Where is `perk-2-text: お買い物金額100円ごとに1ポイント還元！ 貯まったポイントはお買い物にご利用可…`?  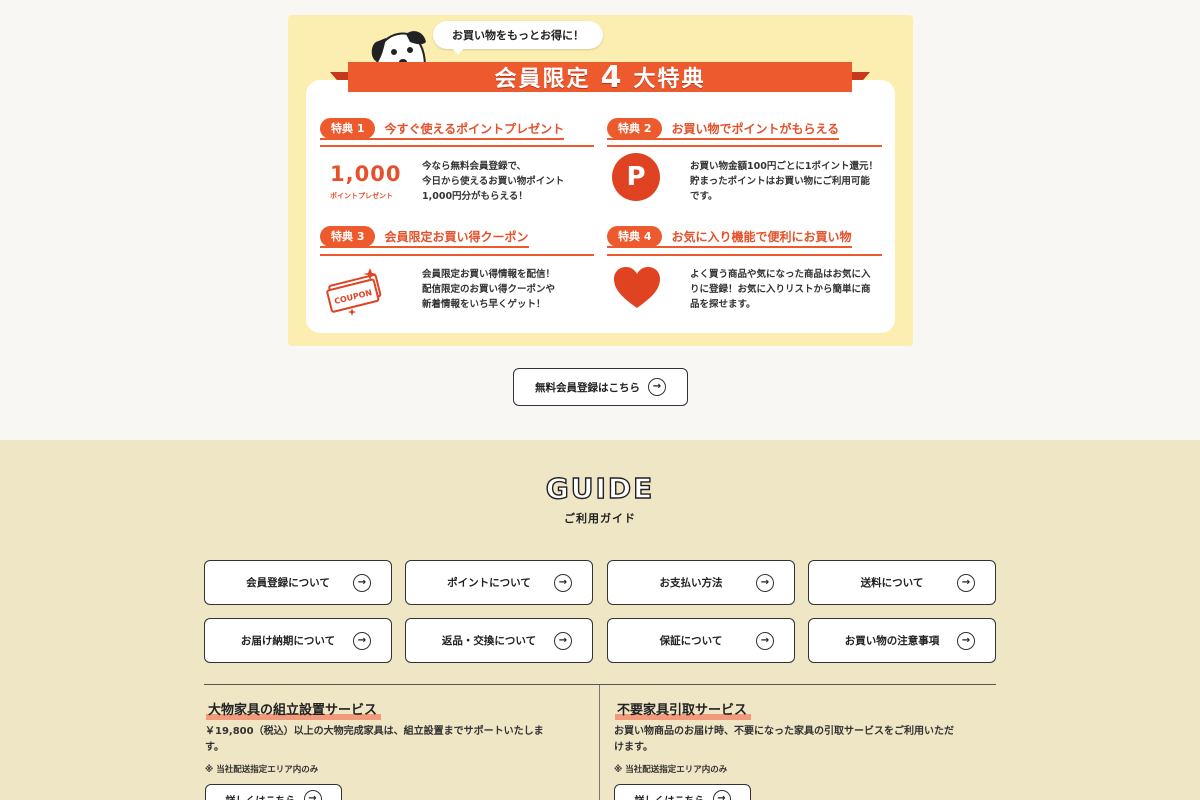 perk-2-text: お買い物金額100円ごとに1ポイント還元！ 貯まったポイントはお買い物にご利用可… is located at coordinates (784, 181).